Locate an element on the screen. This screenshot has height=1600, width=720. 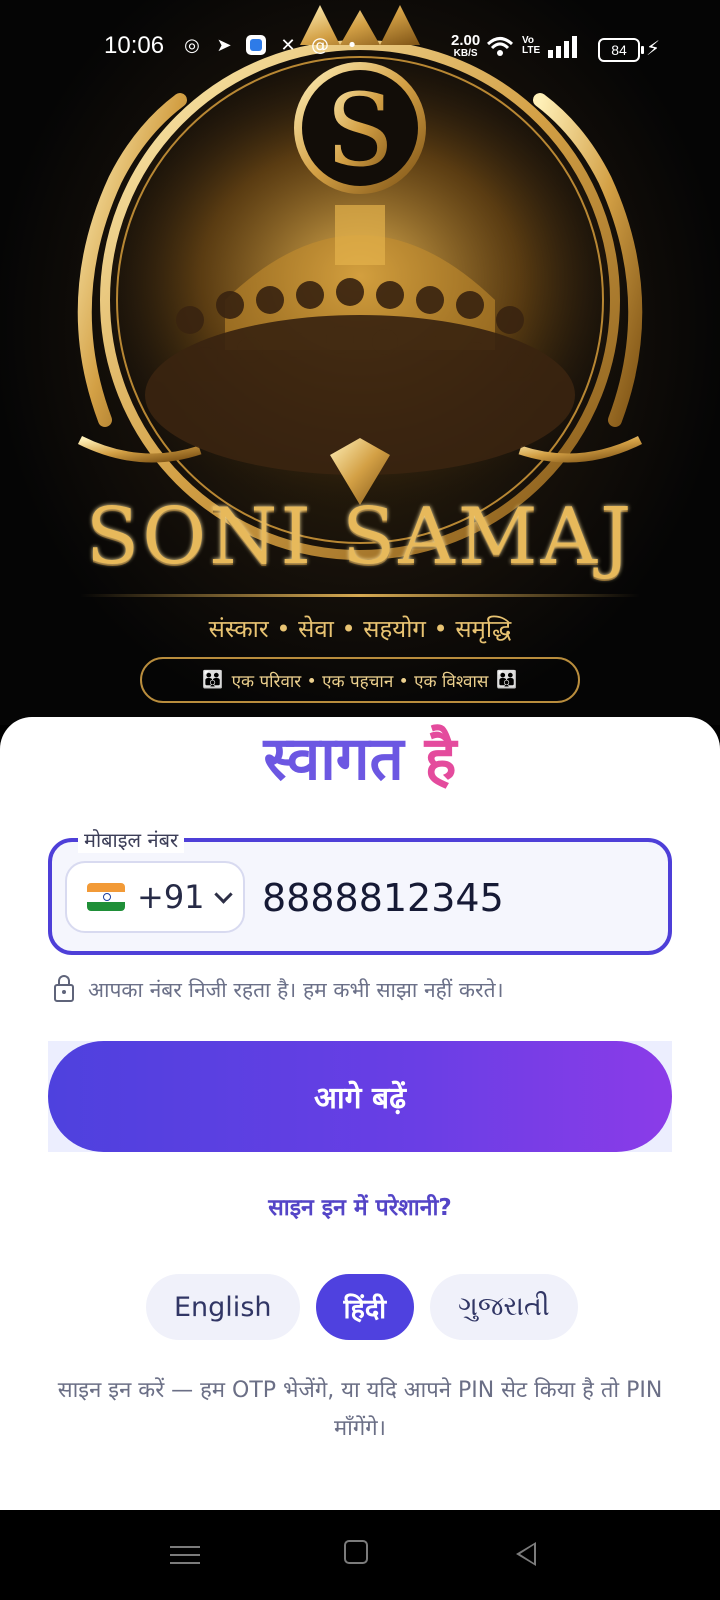
whatsapp-icon: ◎ is located at coordinates (192, 45).